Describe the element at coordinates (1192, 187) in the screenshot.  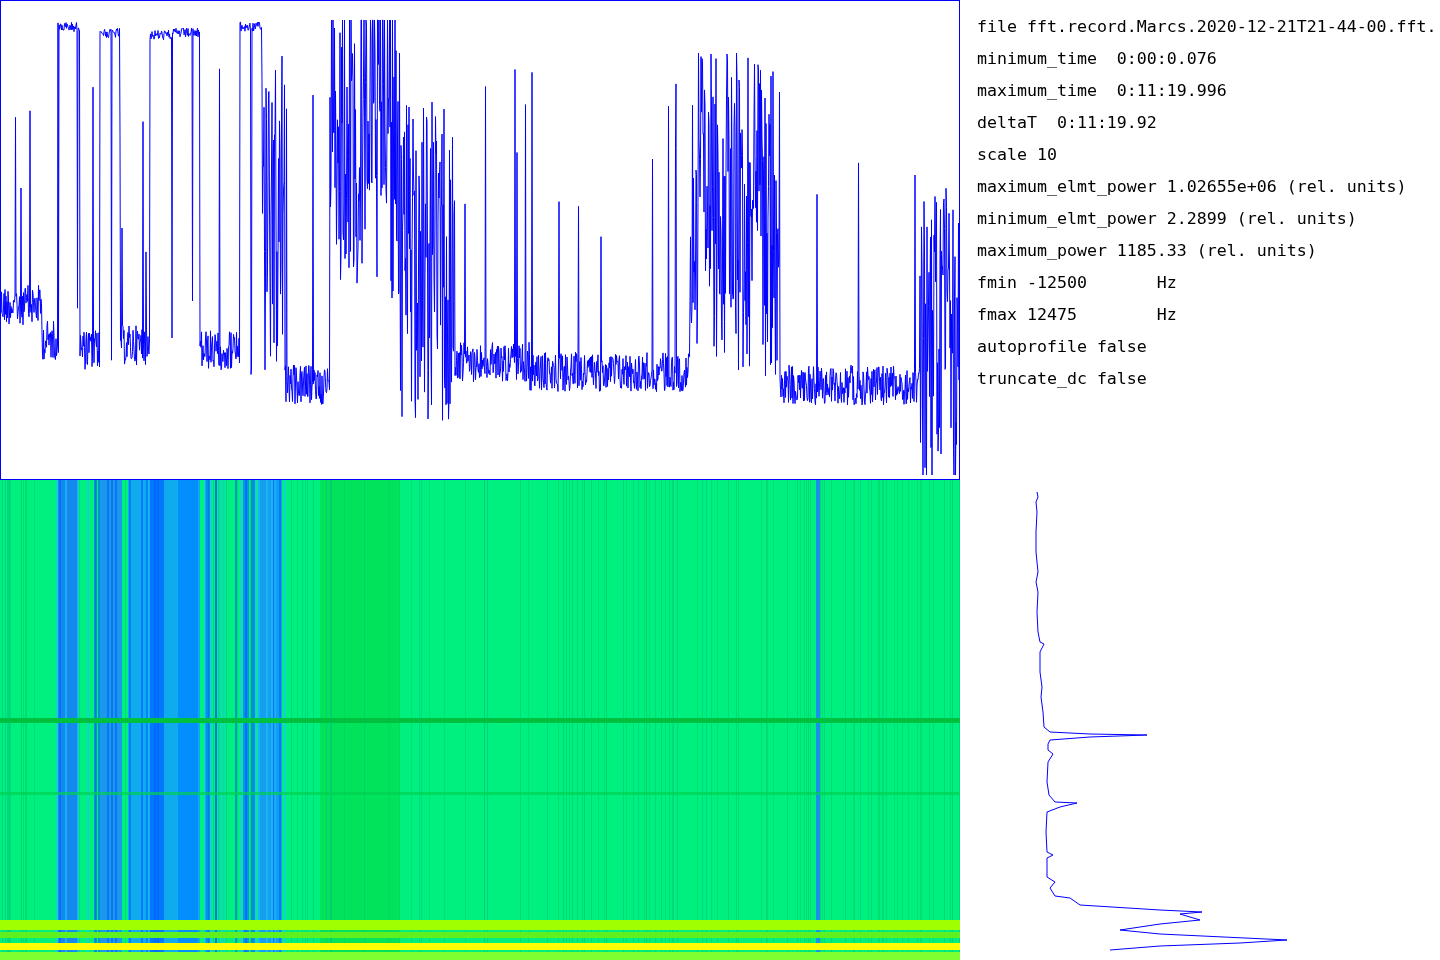
I see `info-line: maximum_elmt_power 1.02655e+06 (rel. units)` at that location.